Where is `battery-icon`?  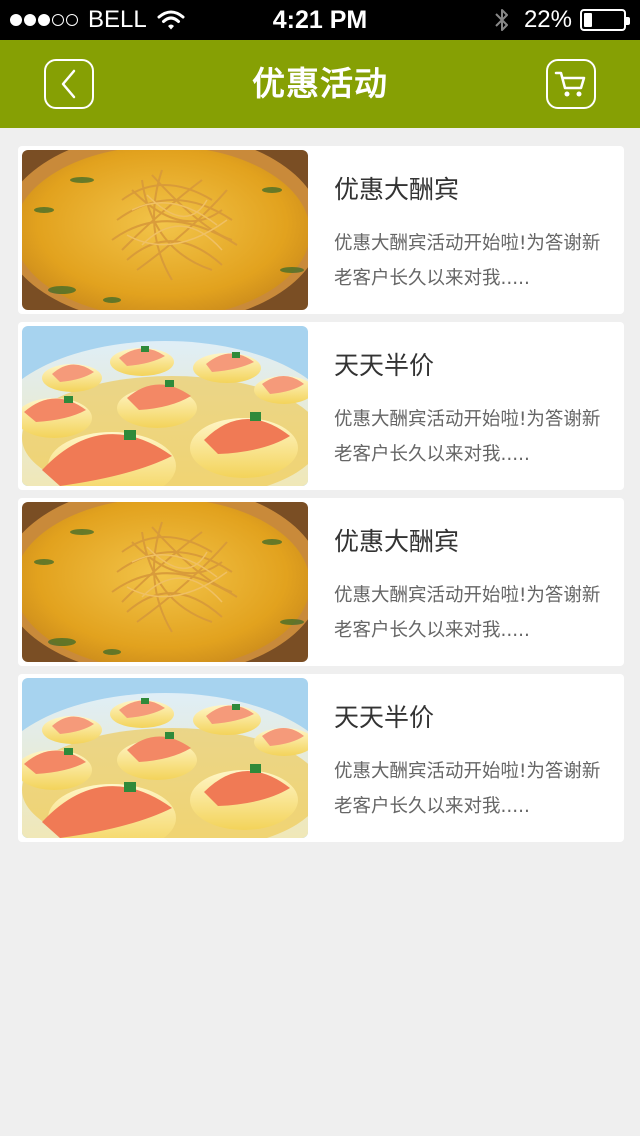 battery-icon is located at coordinates (605, 20).